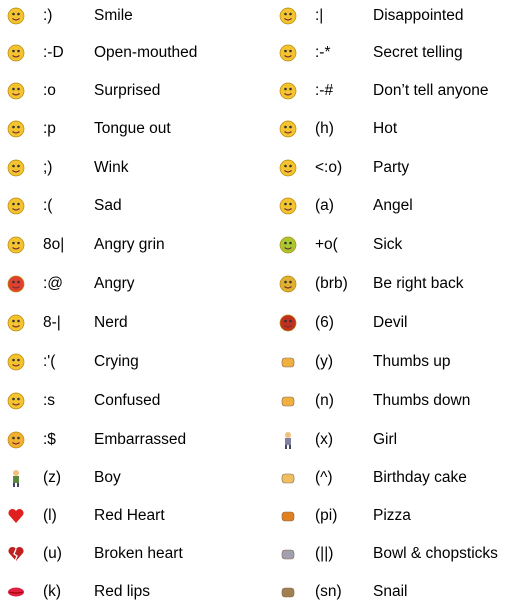  What do you see at coordinates (418, 15) in the screenshot?
I see `emoticon-name: Disappointed` at bounding box center [418, 15].